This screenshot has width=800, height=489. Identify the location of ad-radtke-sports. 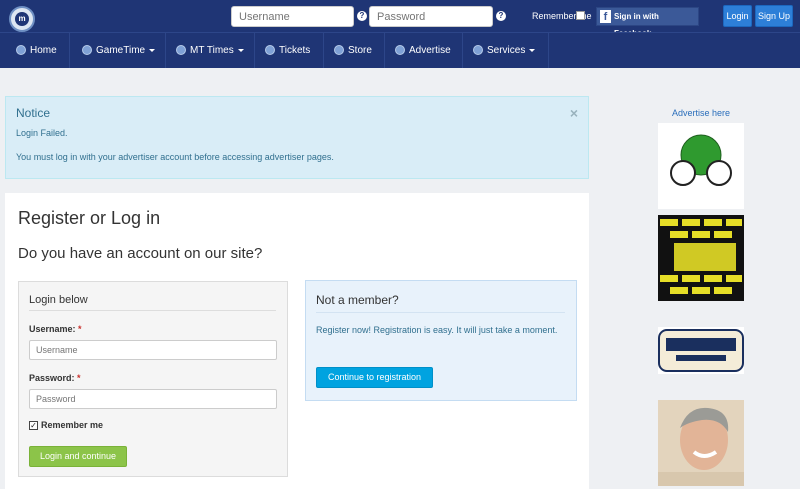
(701, 350).